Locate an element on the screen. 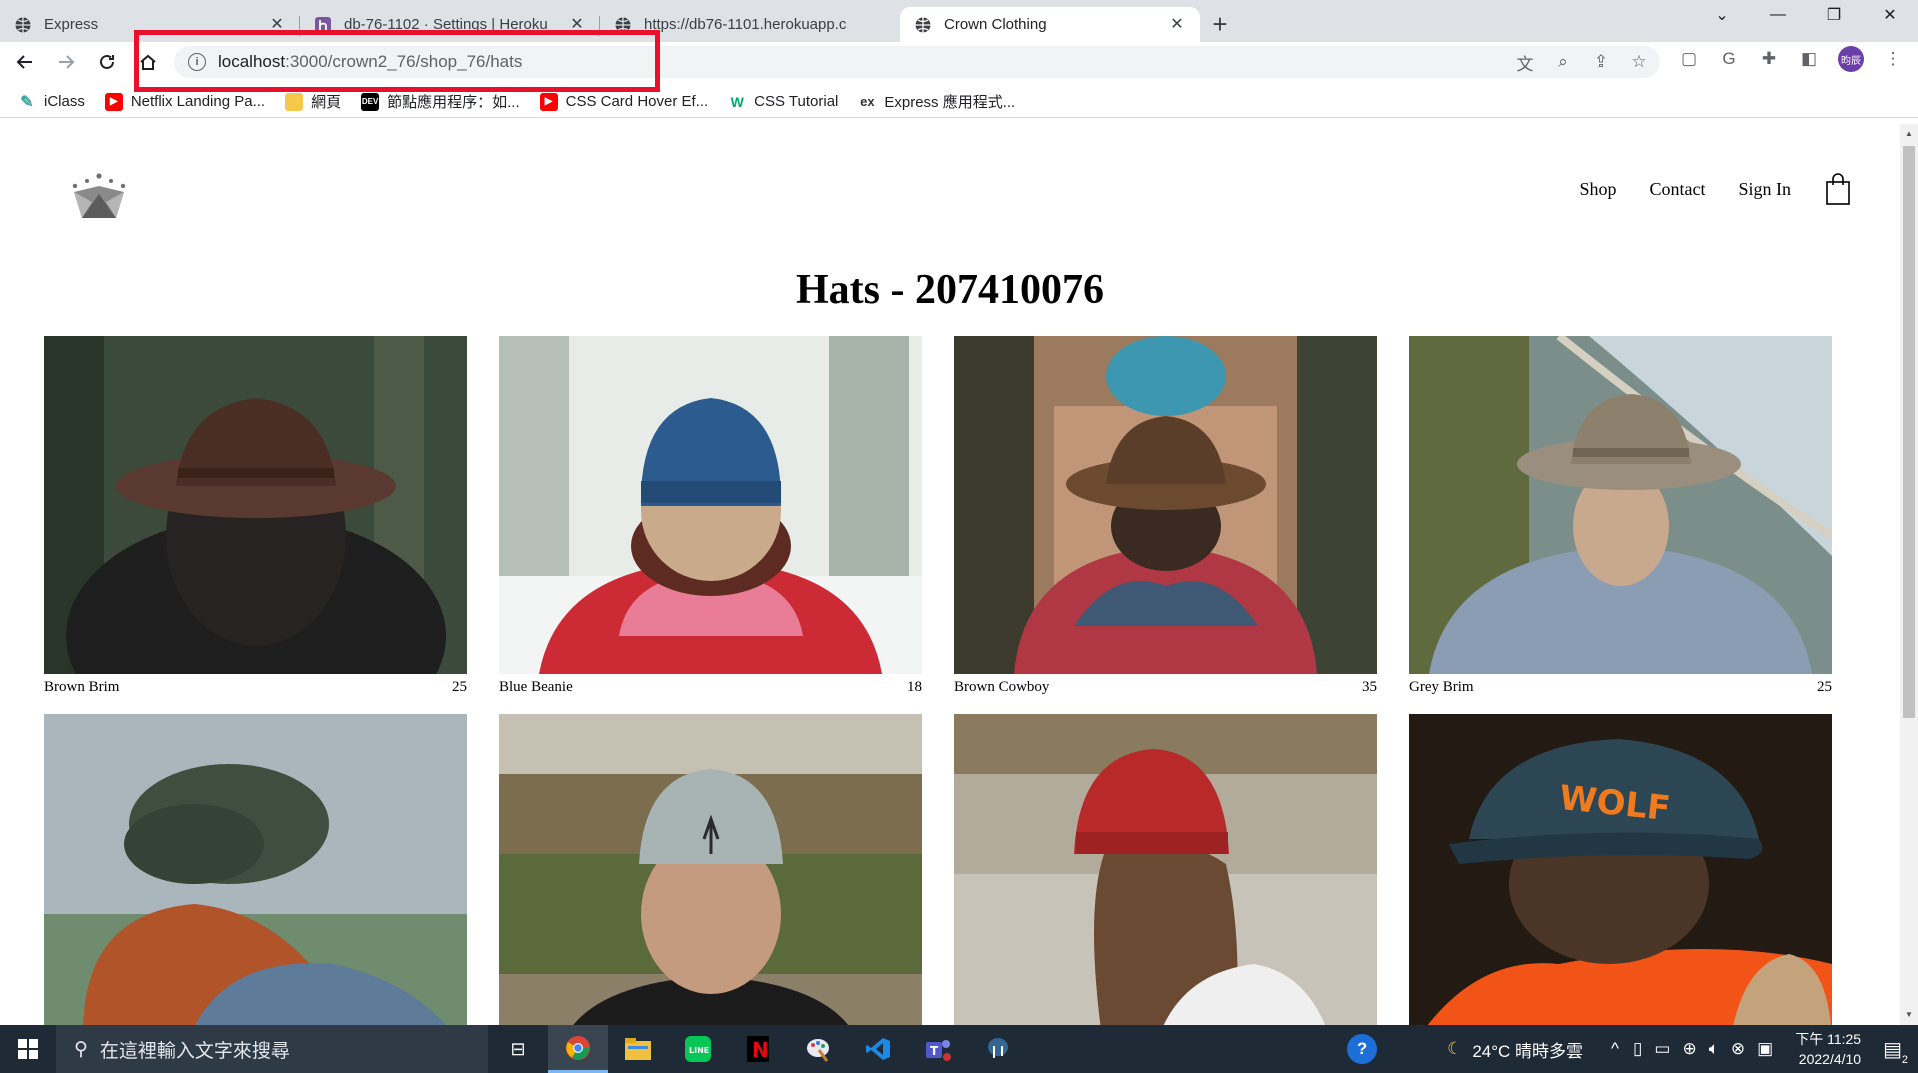 This screenshot has height=1073, width=1918. network-globe-icon: ⊕ is located at coordinates (1689, 1049).